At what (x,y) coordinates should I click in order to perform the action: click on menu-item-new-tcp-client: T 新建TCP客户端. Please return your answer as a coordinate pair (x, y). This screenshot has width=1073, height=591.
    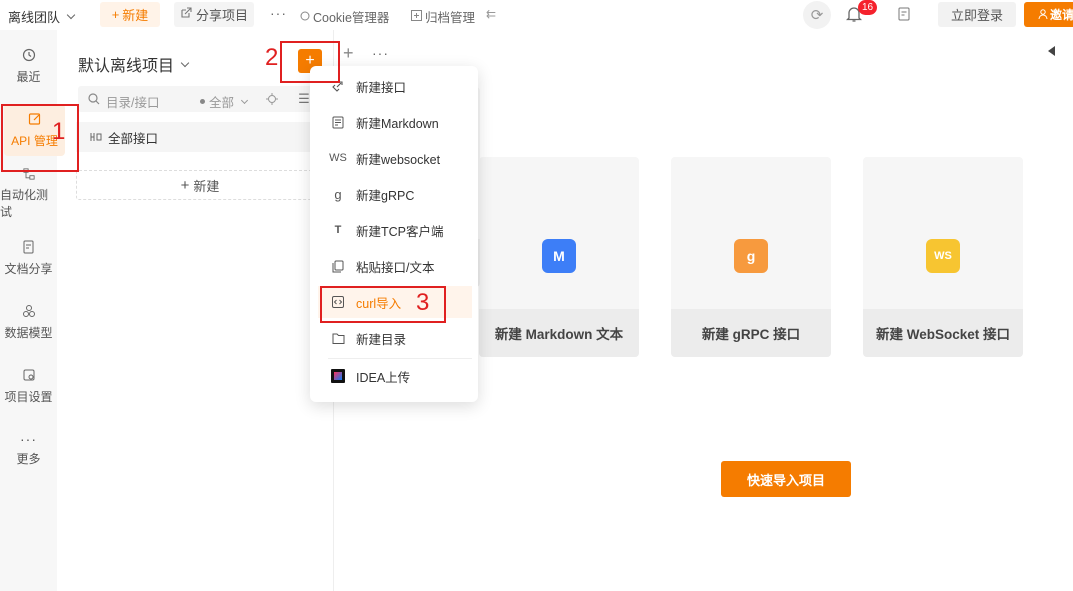
    Looking at the image, I should click on (395, 230).